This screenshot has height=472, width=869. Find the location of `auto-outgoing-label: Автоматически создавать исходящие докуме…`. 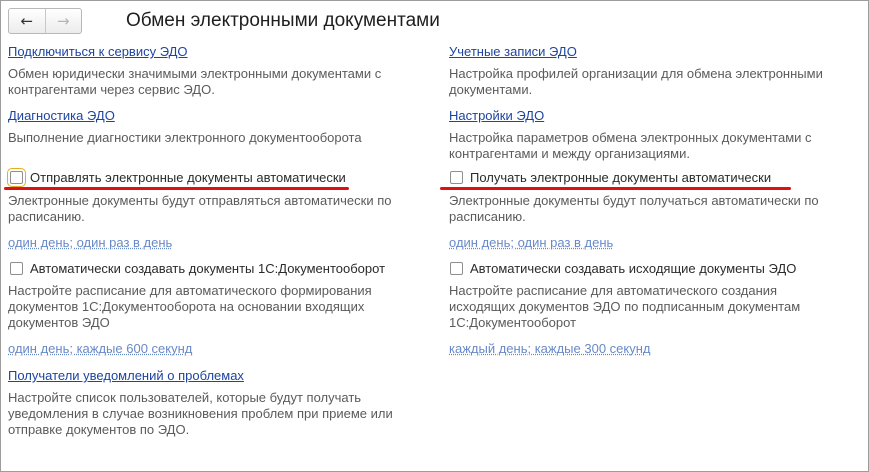

auto-outgoing-label: Автоматически создавать исходящие докуме… is located at coordinates (633, 268).